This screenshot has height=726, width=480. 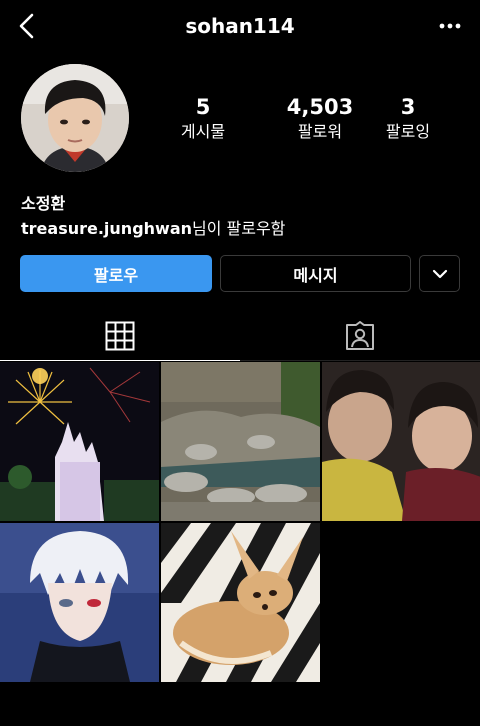 I want to click on profile-username: sohan114, so click(x=240, y=26).